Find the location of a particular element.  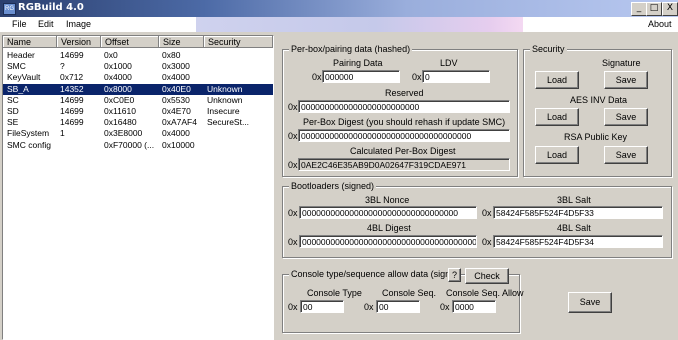

per-box-digest-input: 000000000000000000000000000000000000 is located at coordinates (404, 135).